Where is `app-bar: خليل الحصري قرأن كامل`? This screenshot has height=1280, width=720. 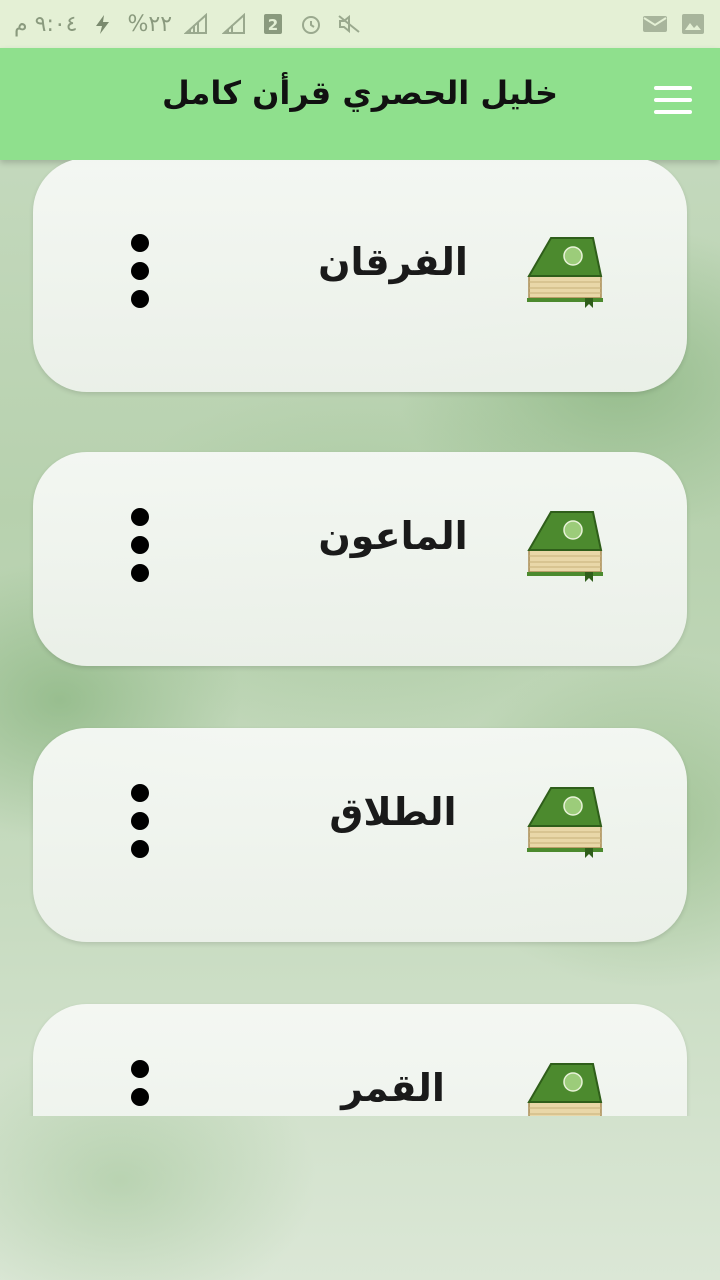 app-bar: خليل الحصري قرأن كامل is located at coordinates (360, 104).